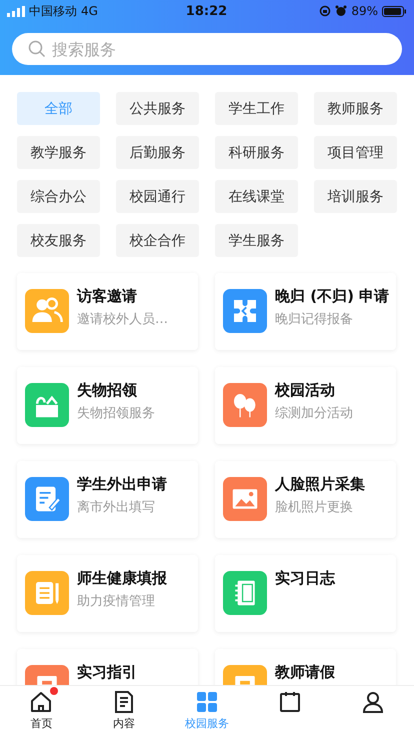  What do you see at coordinates (355, 108) in the screenshot?
I see `category-chip: 教师服务` at bounding box center [355, 108].